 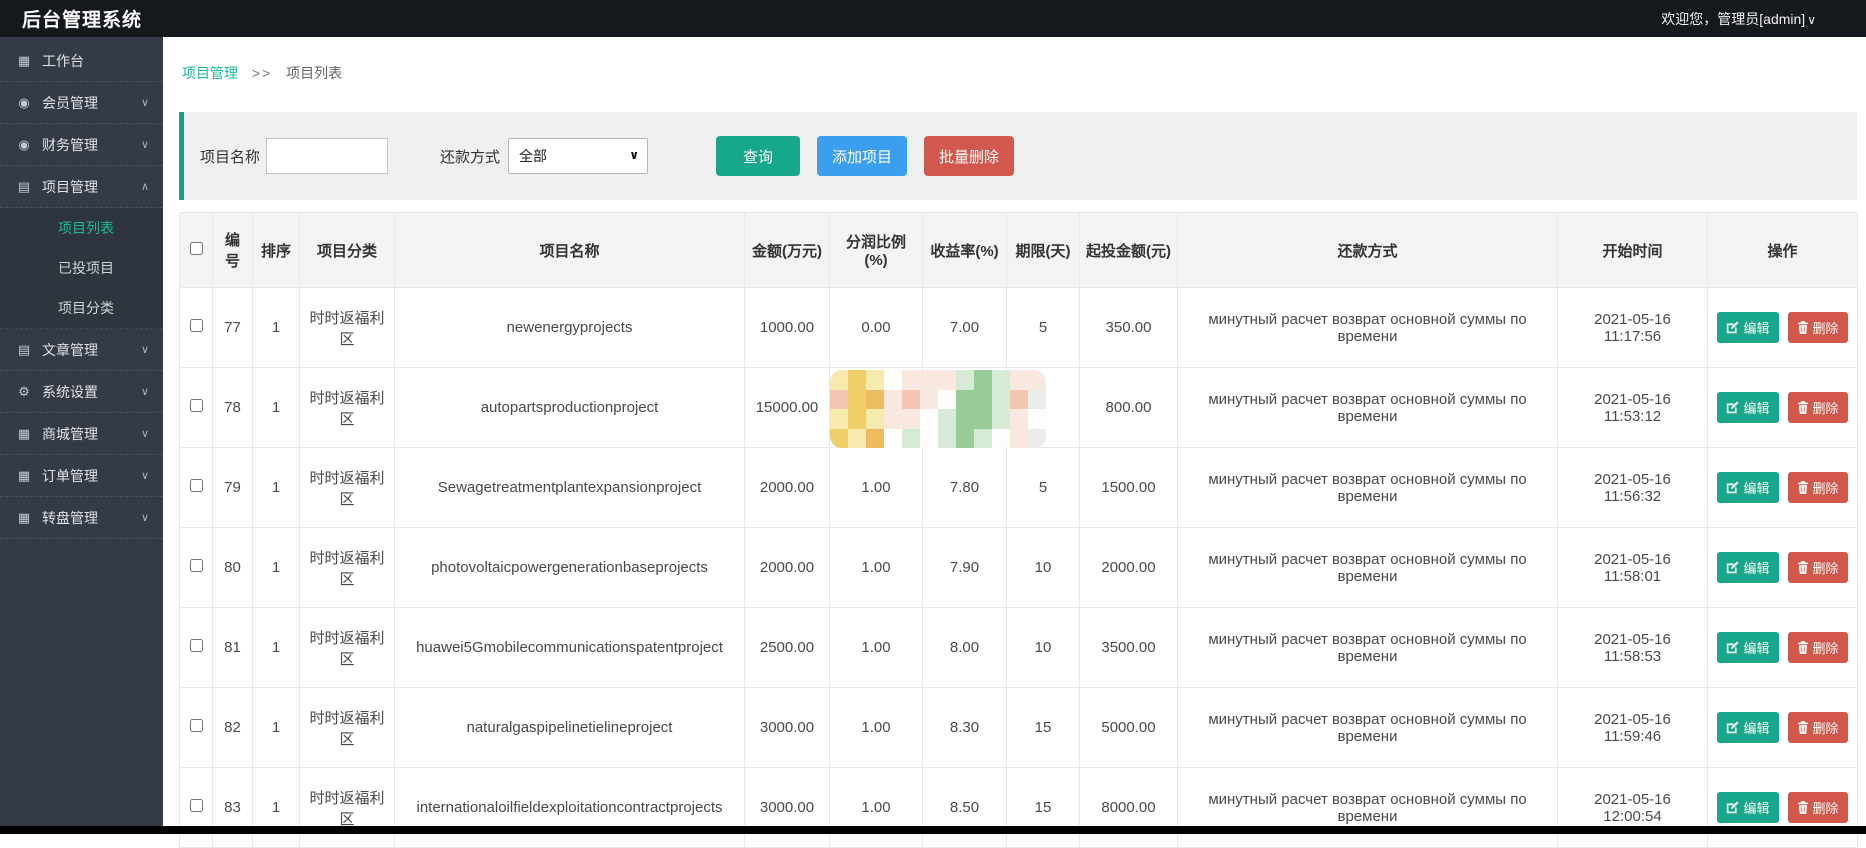 I want to click on project-name-label: 项目名称, so click(x=230, y=156).